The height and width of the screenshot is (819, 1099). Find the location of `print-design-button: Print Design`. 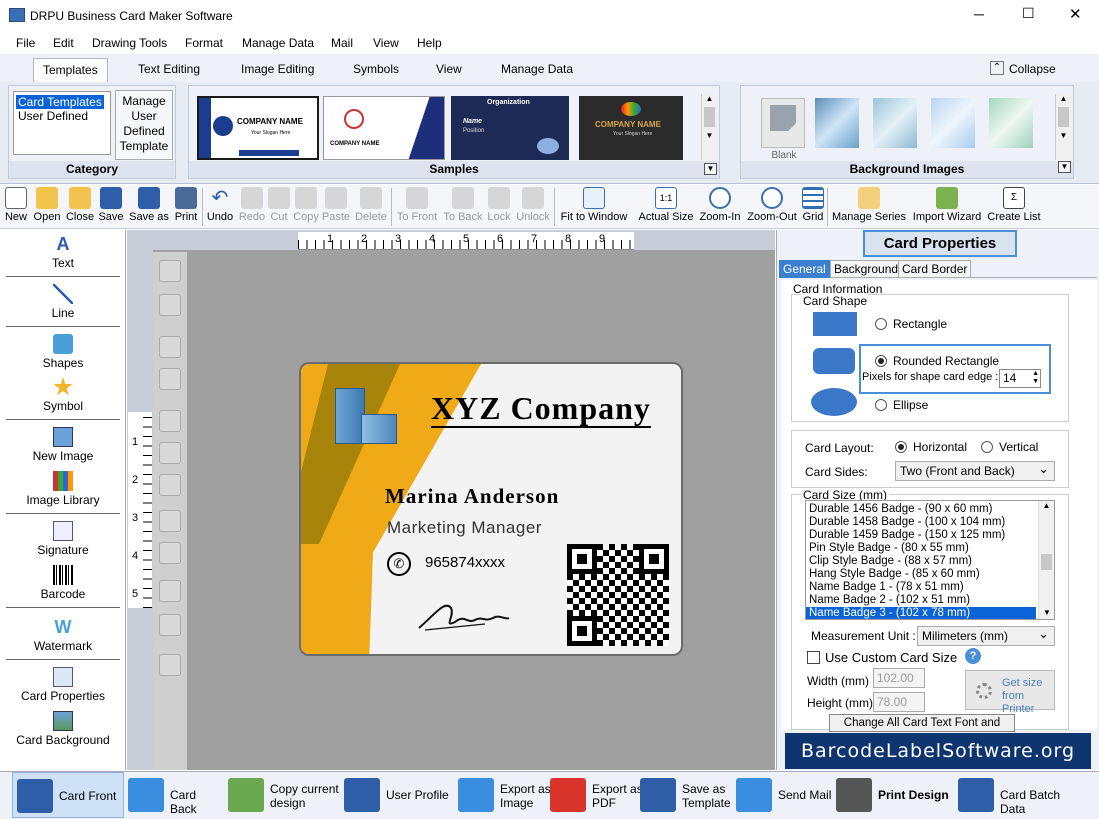

print-design-button: Print Design is located at coordinates (896, 795).